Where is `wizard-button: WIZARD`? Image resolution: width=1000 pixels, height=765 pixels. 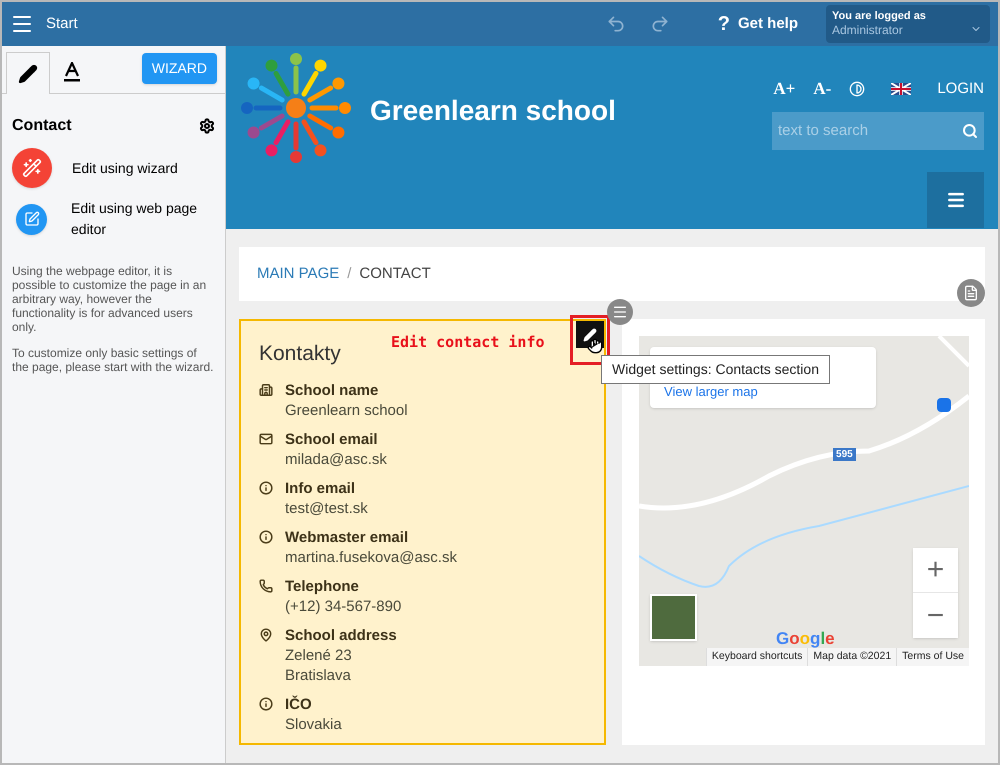 wizard-button: WIZARD is located at coordinates (179, 68).